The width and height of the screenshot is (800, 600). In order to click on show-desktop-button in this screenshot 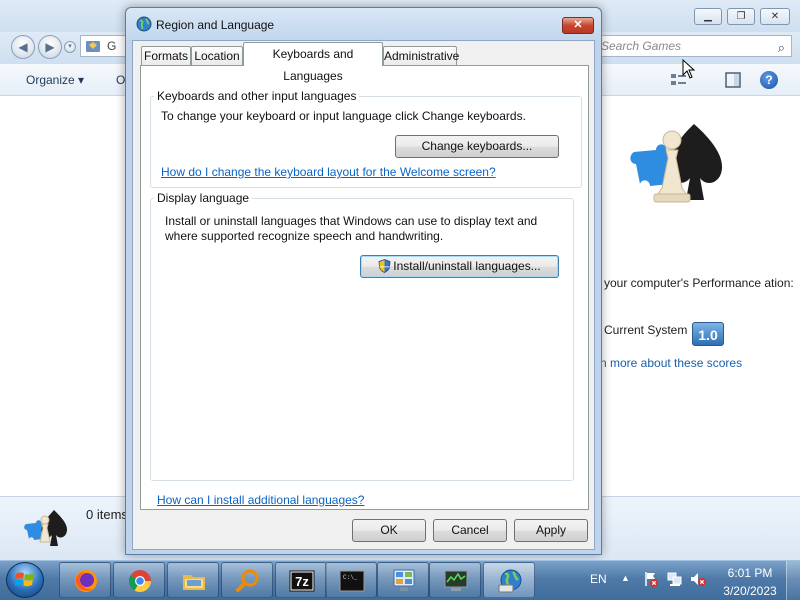, I will do `click(793, 580)`.